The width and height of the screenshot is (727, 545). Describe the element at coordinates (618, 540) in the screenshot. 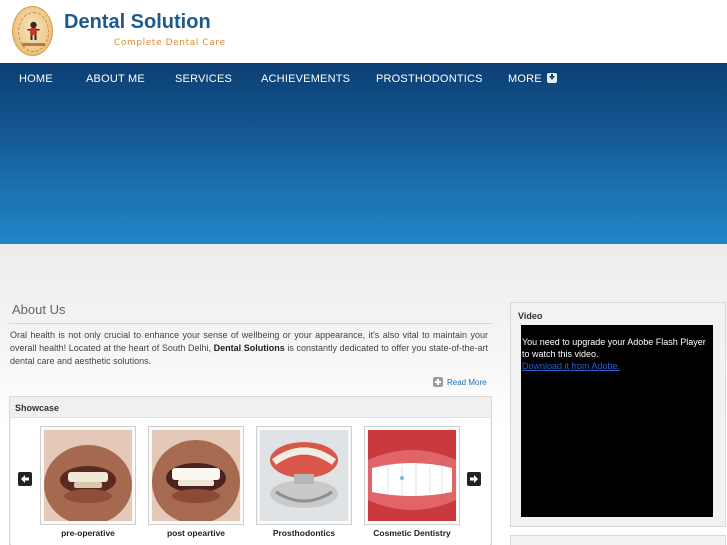

I see `secondary-side-panel` at that location.